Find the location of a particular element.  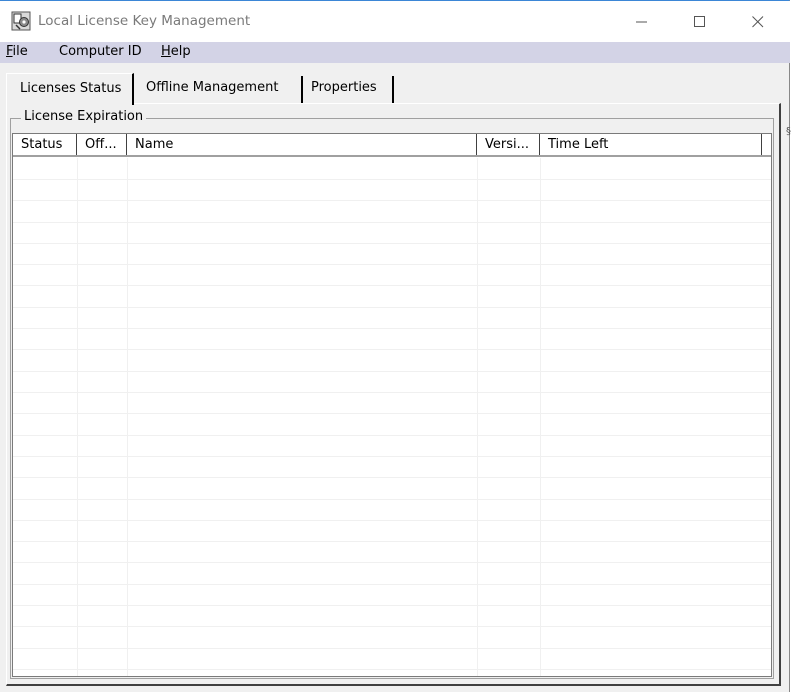

menu-help-label: elp is located at coordinates (180, 51).